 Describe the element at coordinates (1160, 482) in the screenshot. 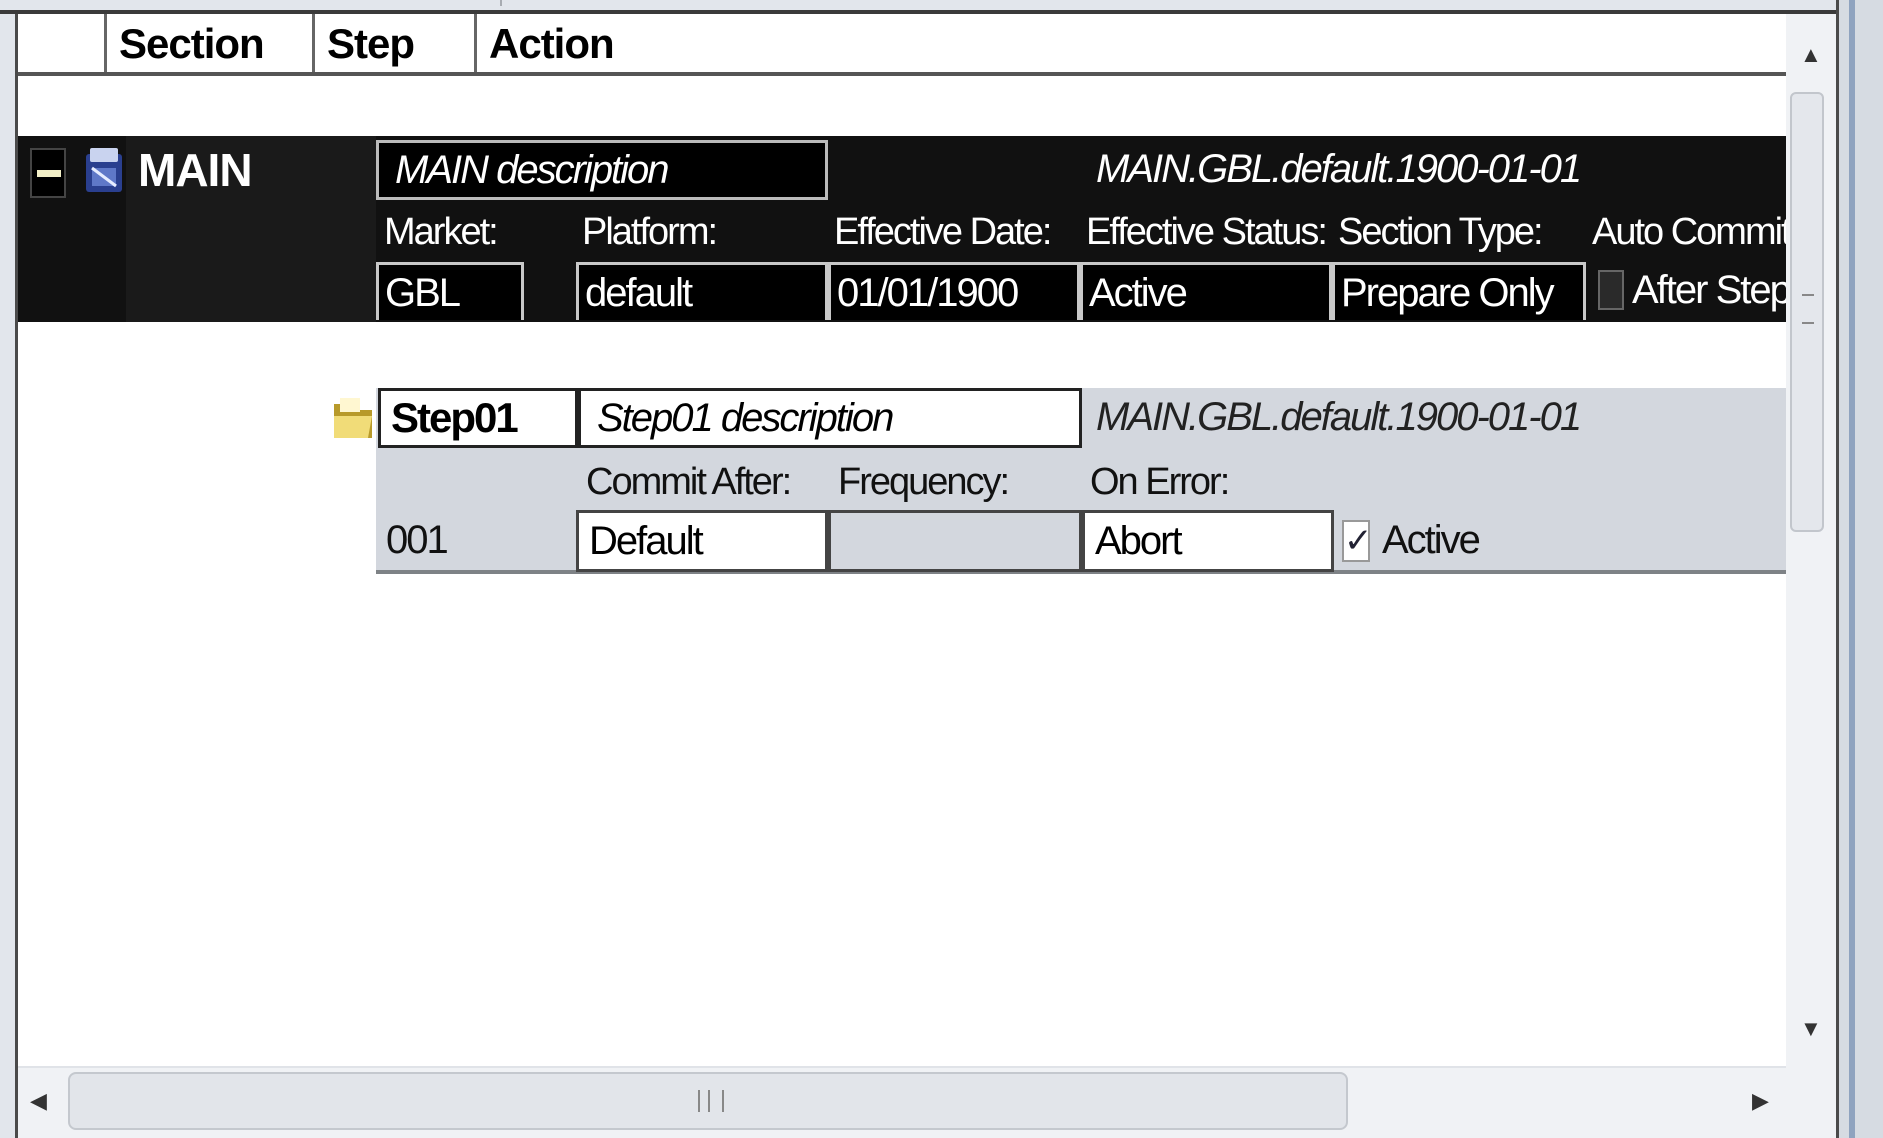

I see `on-error-label: On Error:` at that location.